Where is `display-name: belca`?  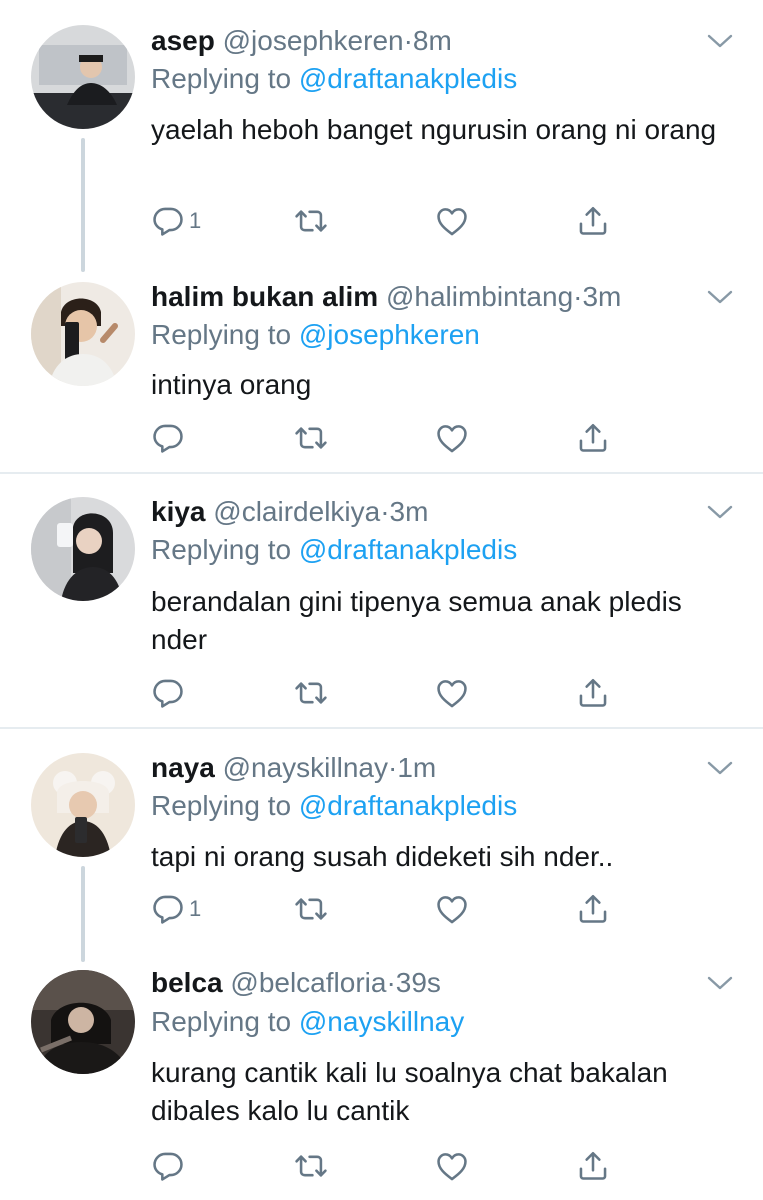 display-name: belca is located at coordinates (187, 982).